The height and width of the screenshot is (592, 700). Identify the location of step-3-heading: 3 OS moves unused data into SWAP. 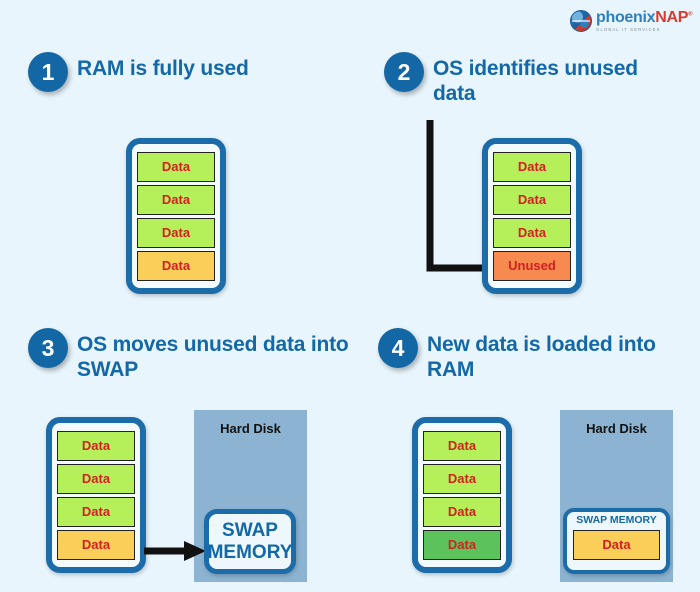
(193, 355).